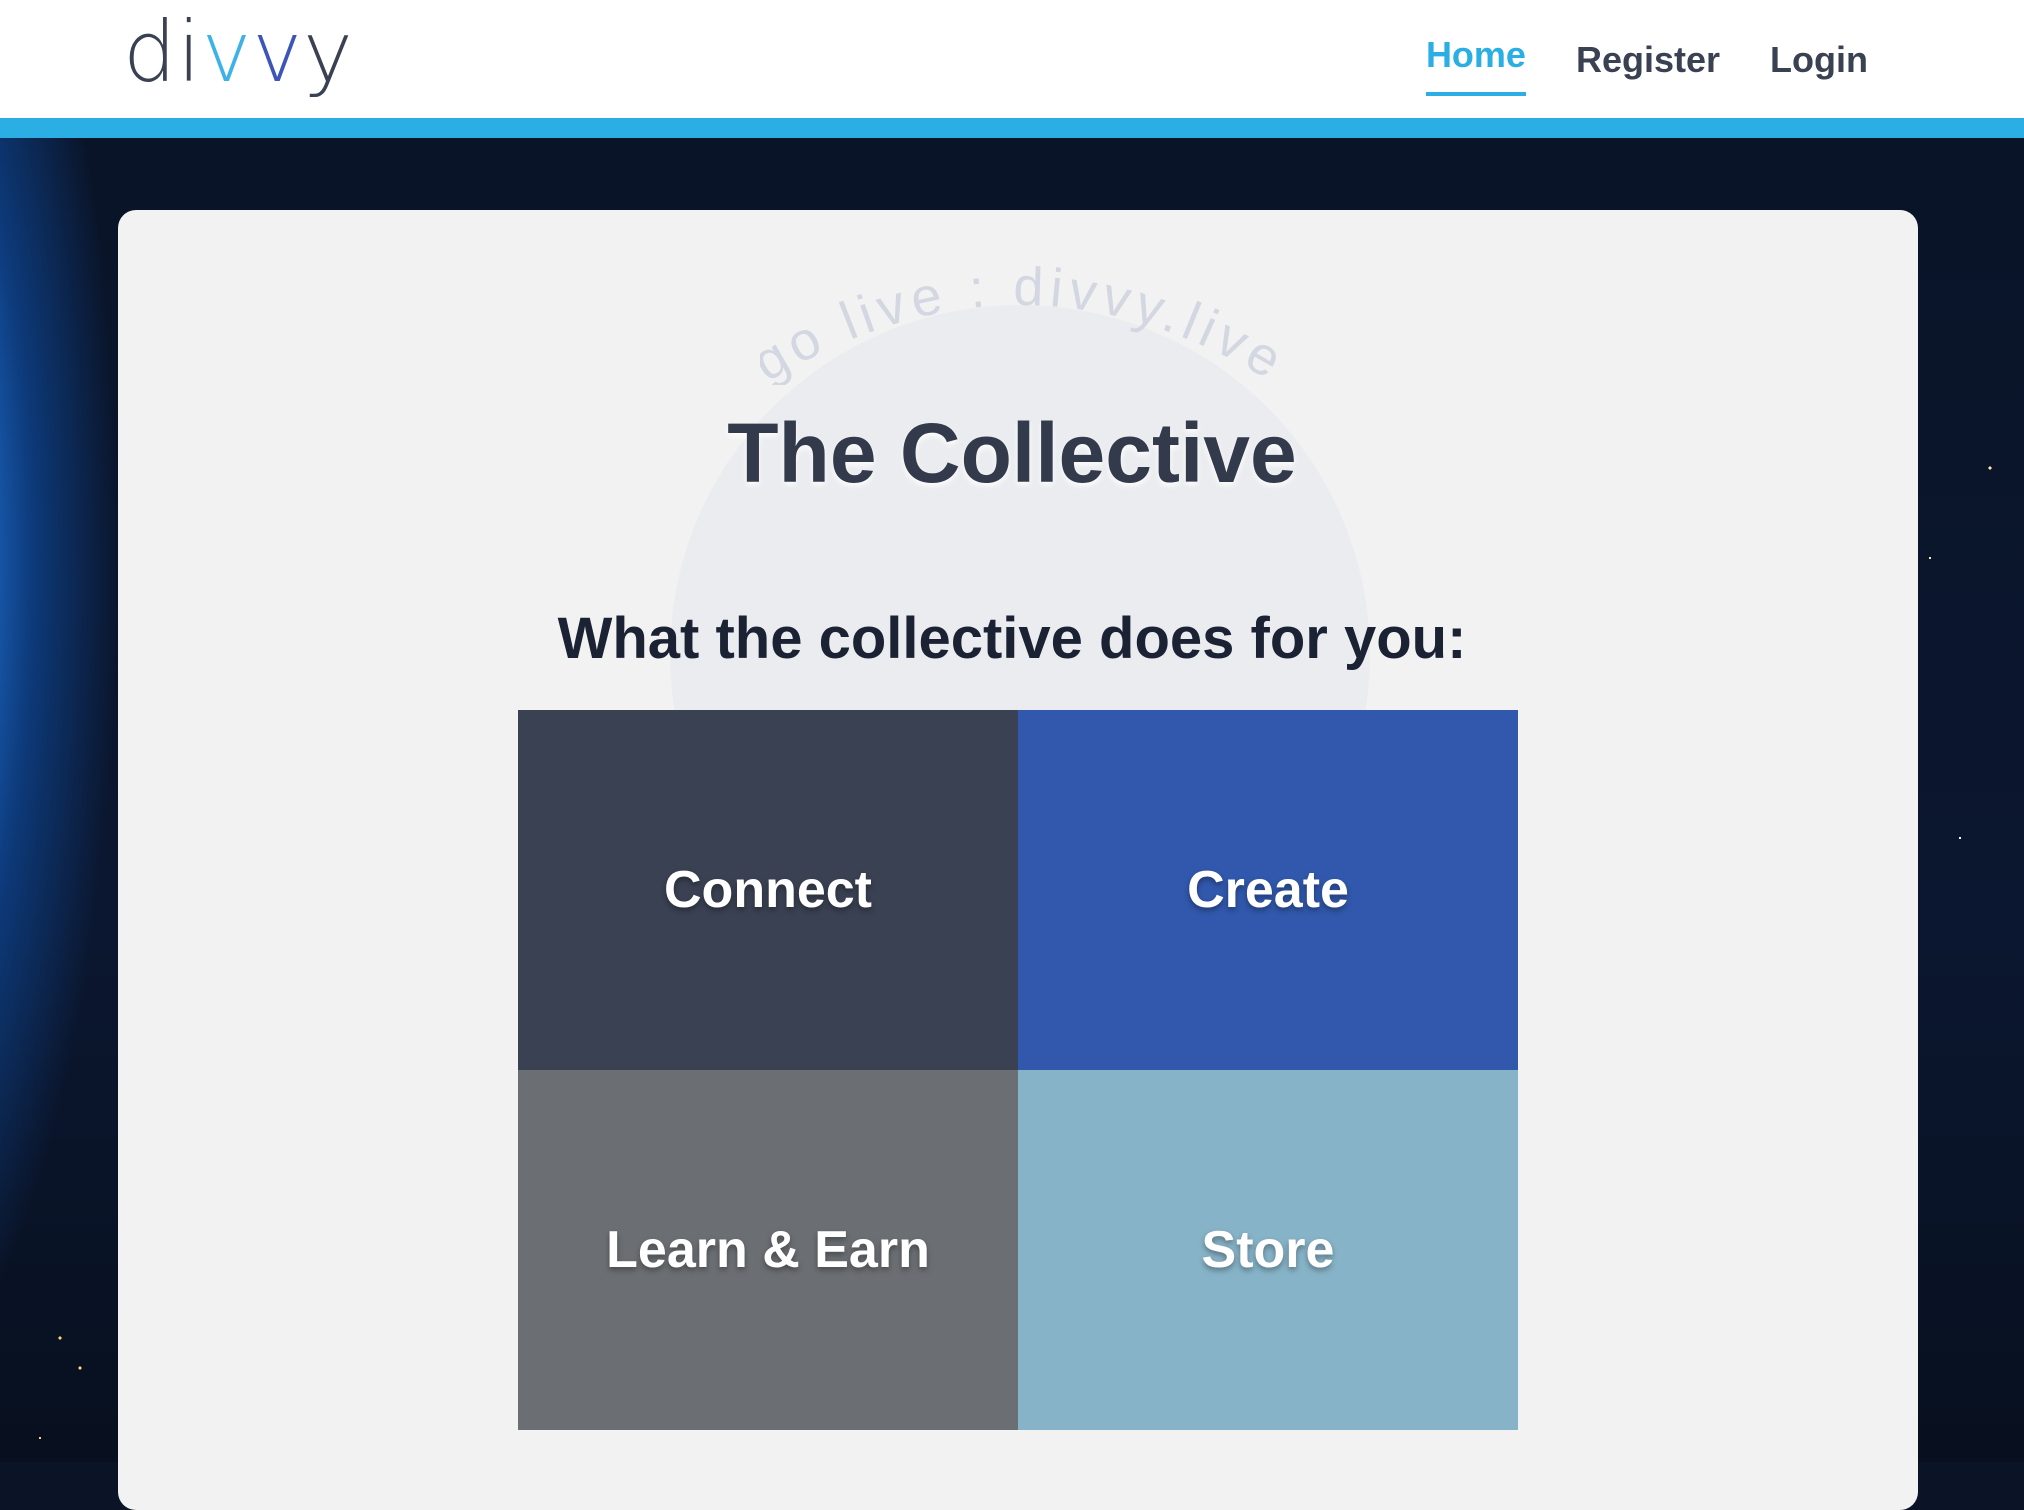  Describe the element at coordinates (1012, 59) in the screenshot. I see `site-header: divvy Home Register Login` at that location.